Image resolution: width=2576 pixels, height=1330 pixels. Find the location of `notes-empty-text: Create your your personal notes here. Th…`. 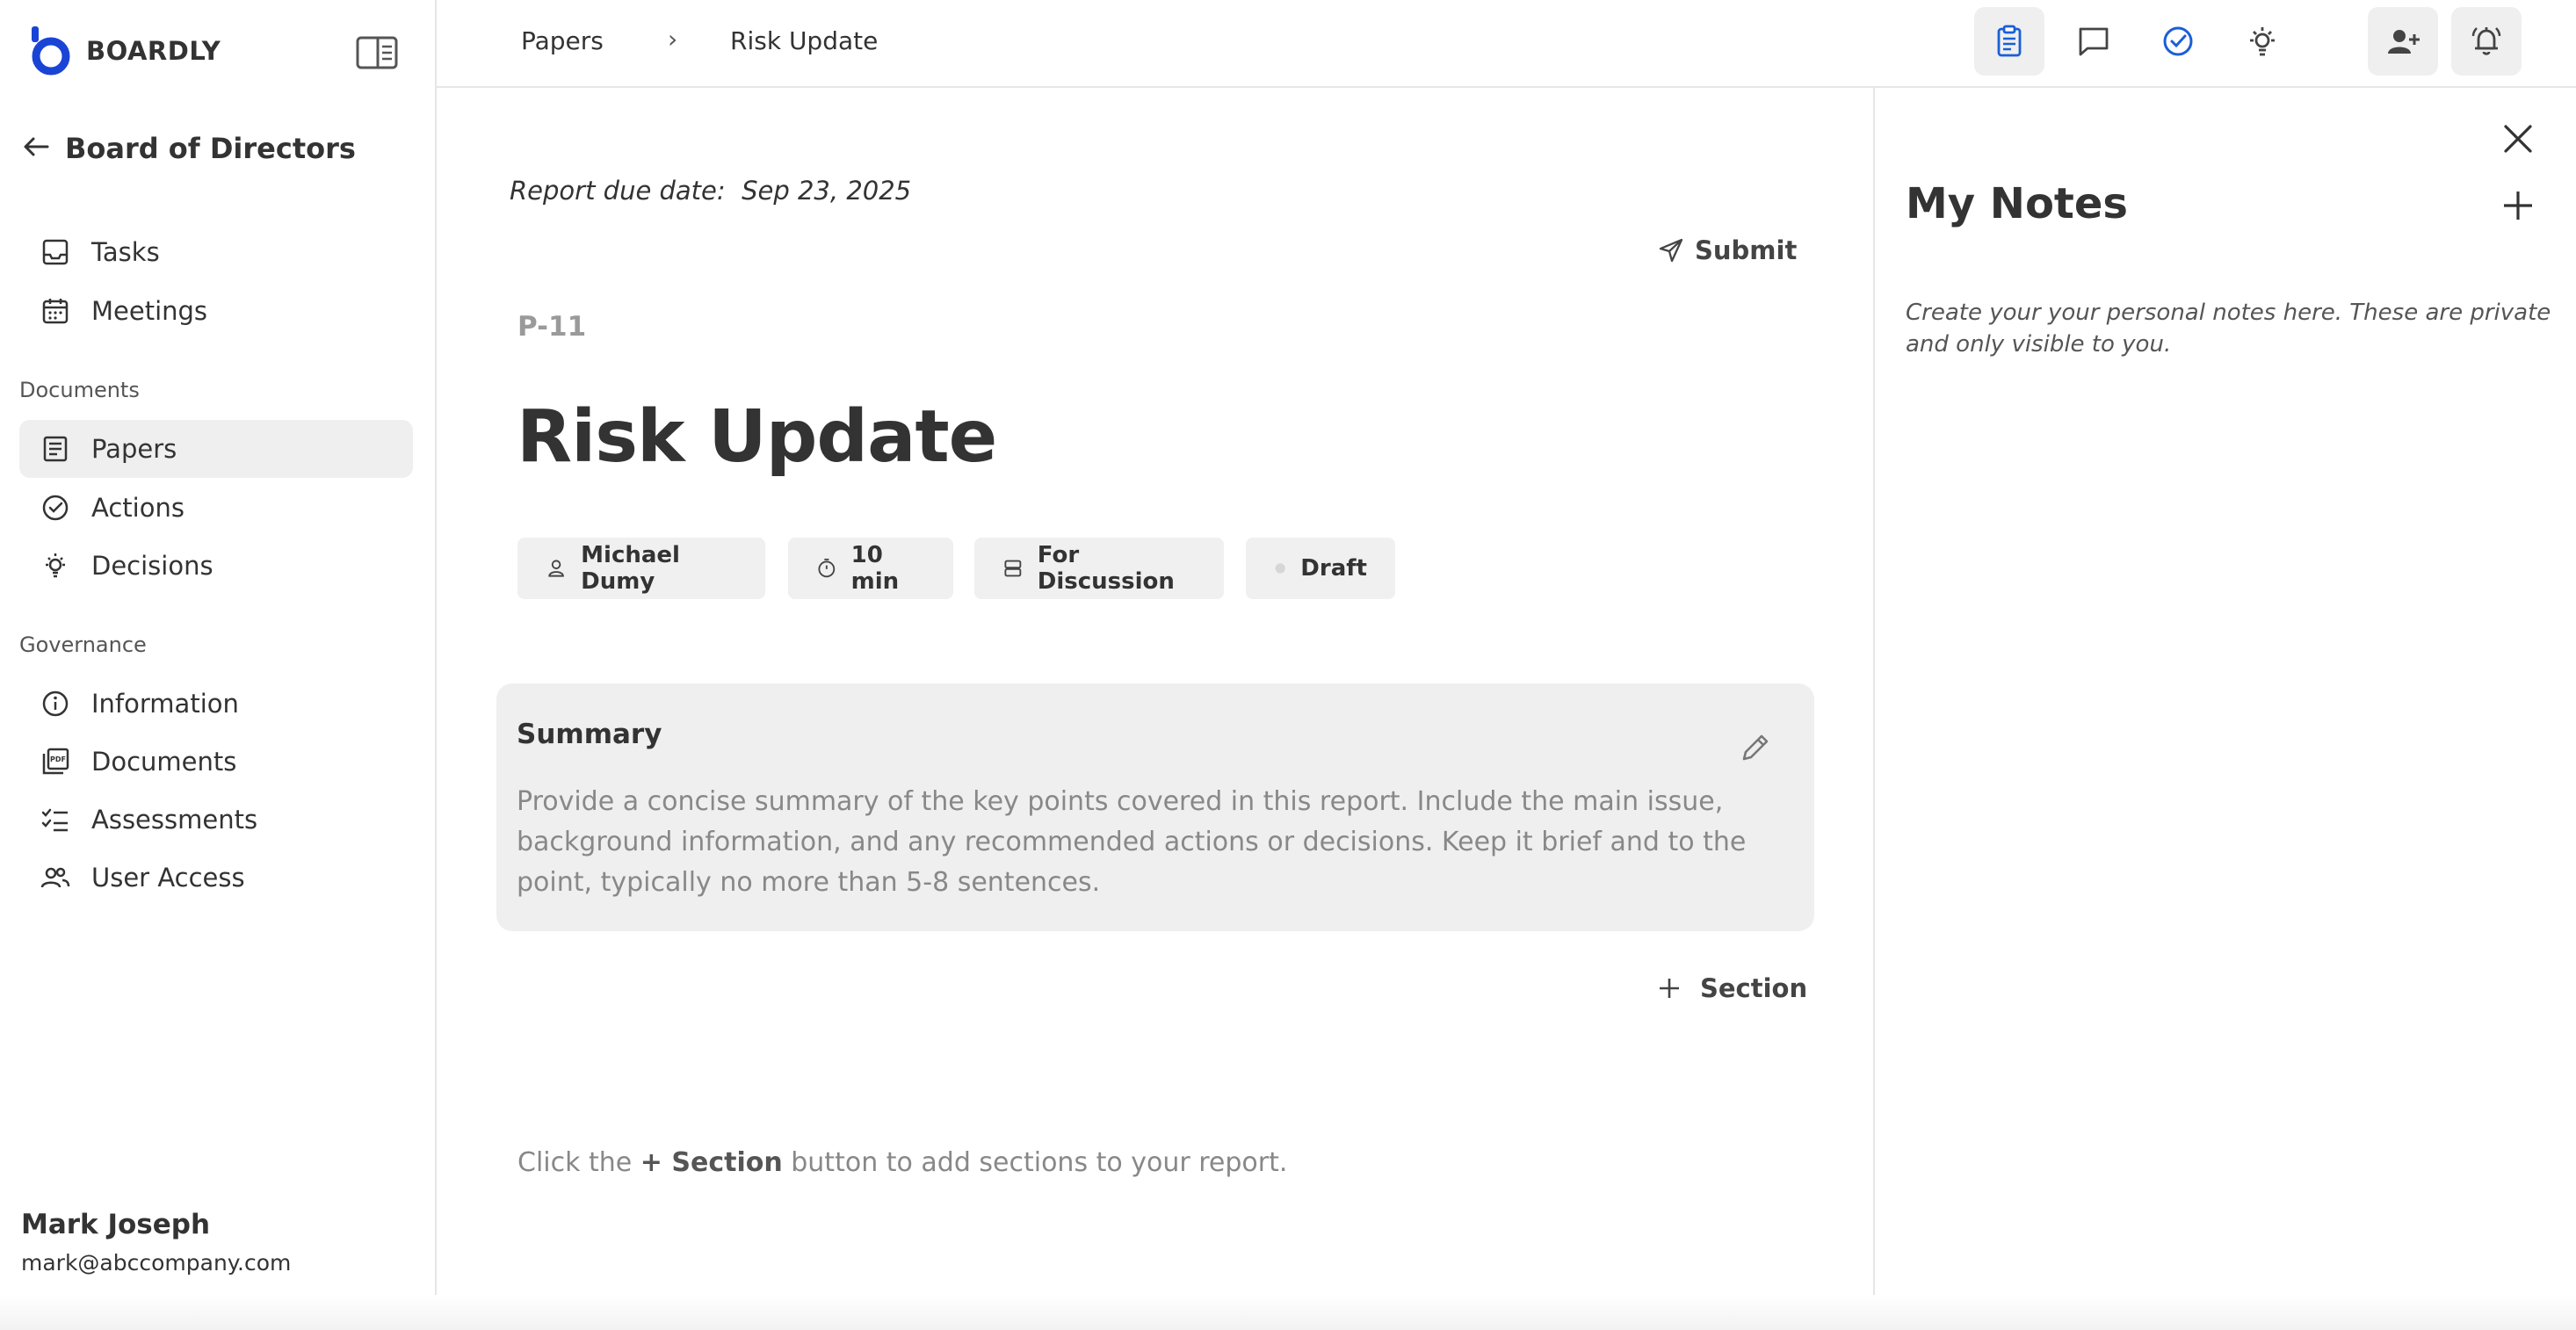

notes-empty-text: Create your your personal notes here. Th… is located at coordinates (2228, 329).